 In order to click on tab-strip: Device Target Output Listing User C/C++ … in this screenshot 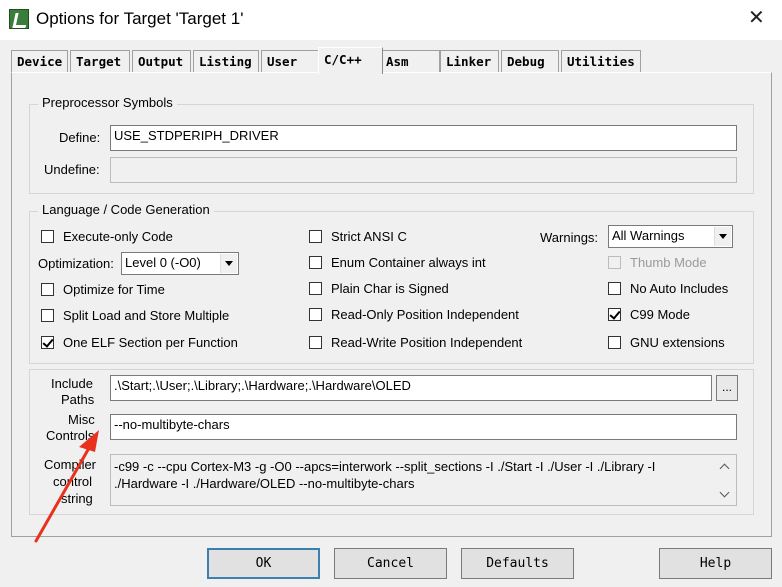, I will do `click(391, 60)`.